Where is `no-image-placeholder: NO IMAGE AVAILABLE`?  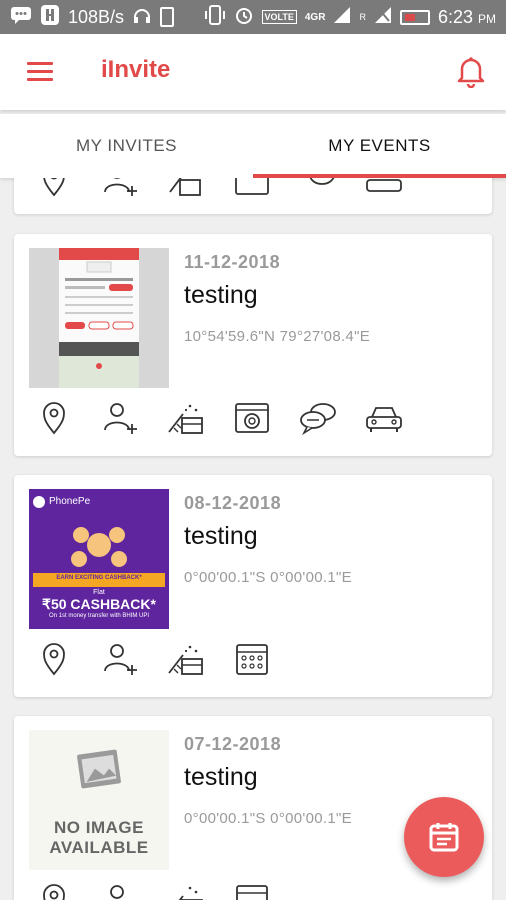
no-image-placeholder: NO IMAGE AVAILABLE is located at coordinates (99, 800).